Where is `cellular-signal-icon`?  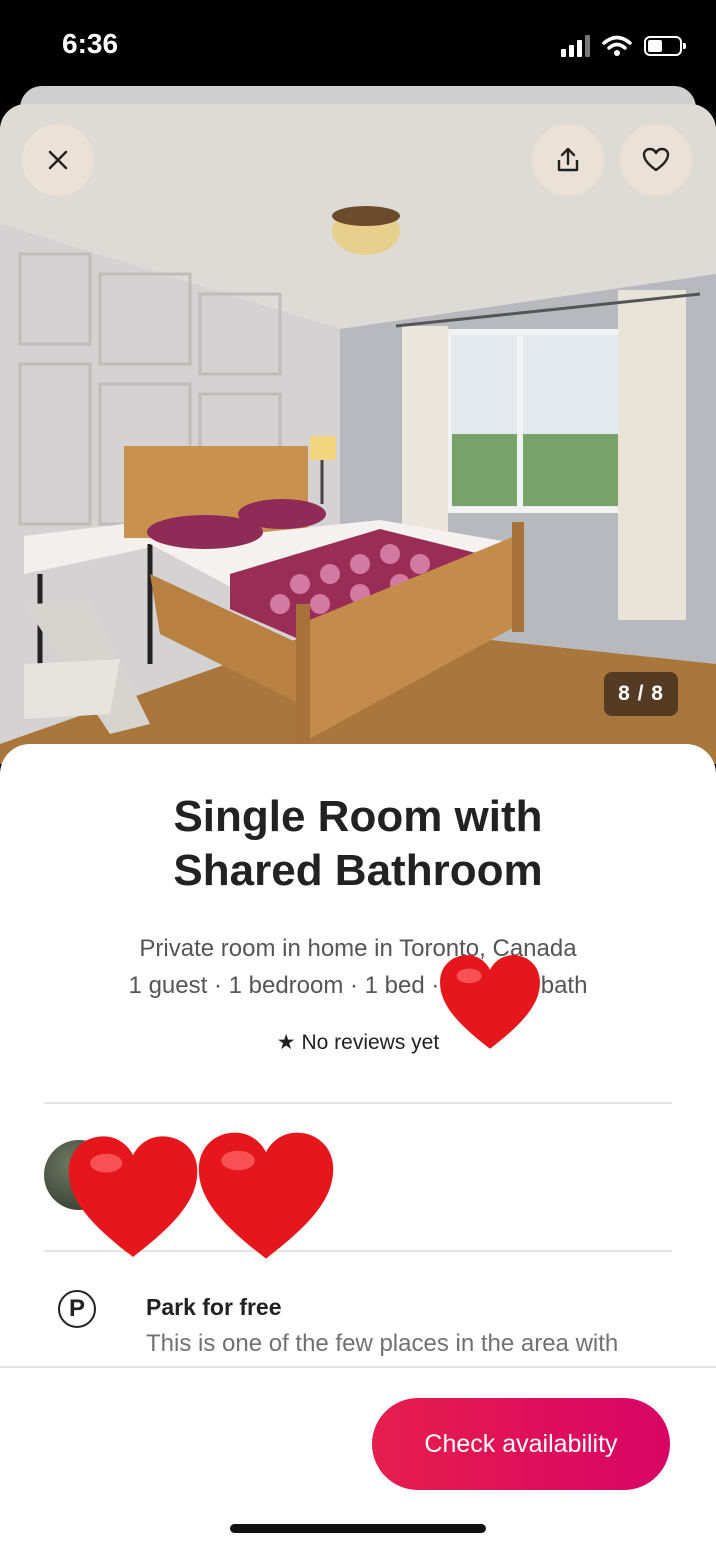
cellular-signal-icon is located at coordinates (575, 46).